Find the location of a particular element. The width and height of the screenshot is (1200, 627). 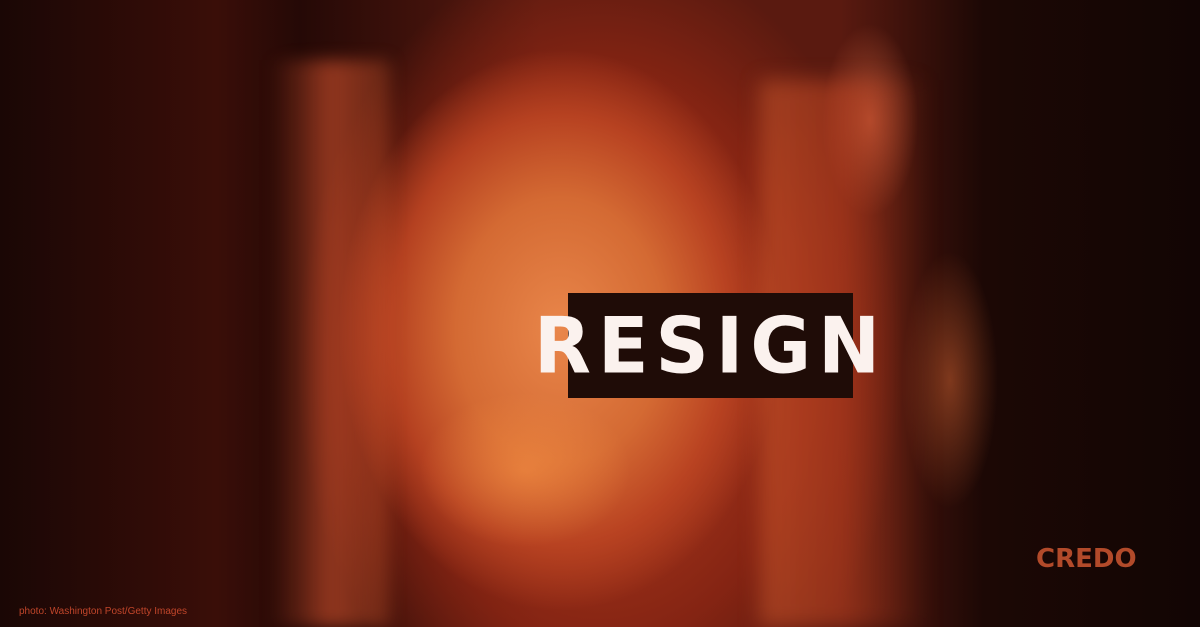

headline-text: RESIGN is located at coordinates (710, 345).